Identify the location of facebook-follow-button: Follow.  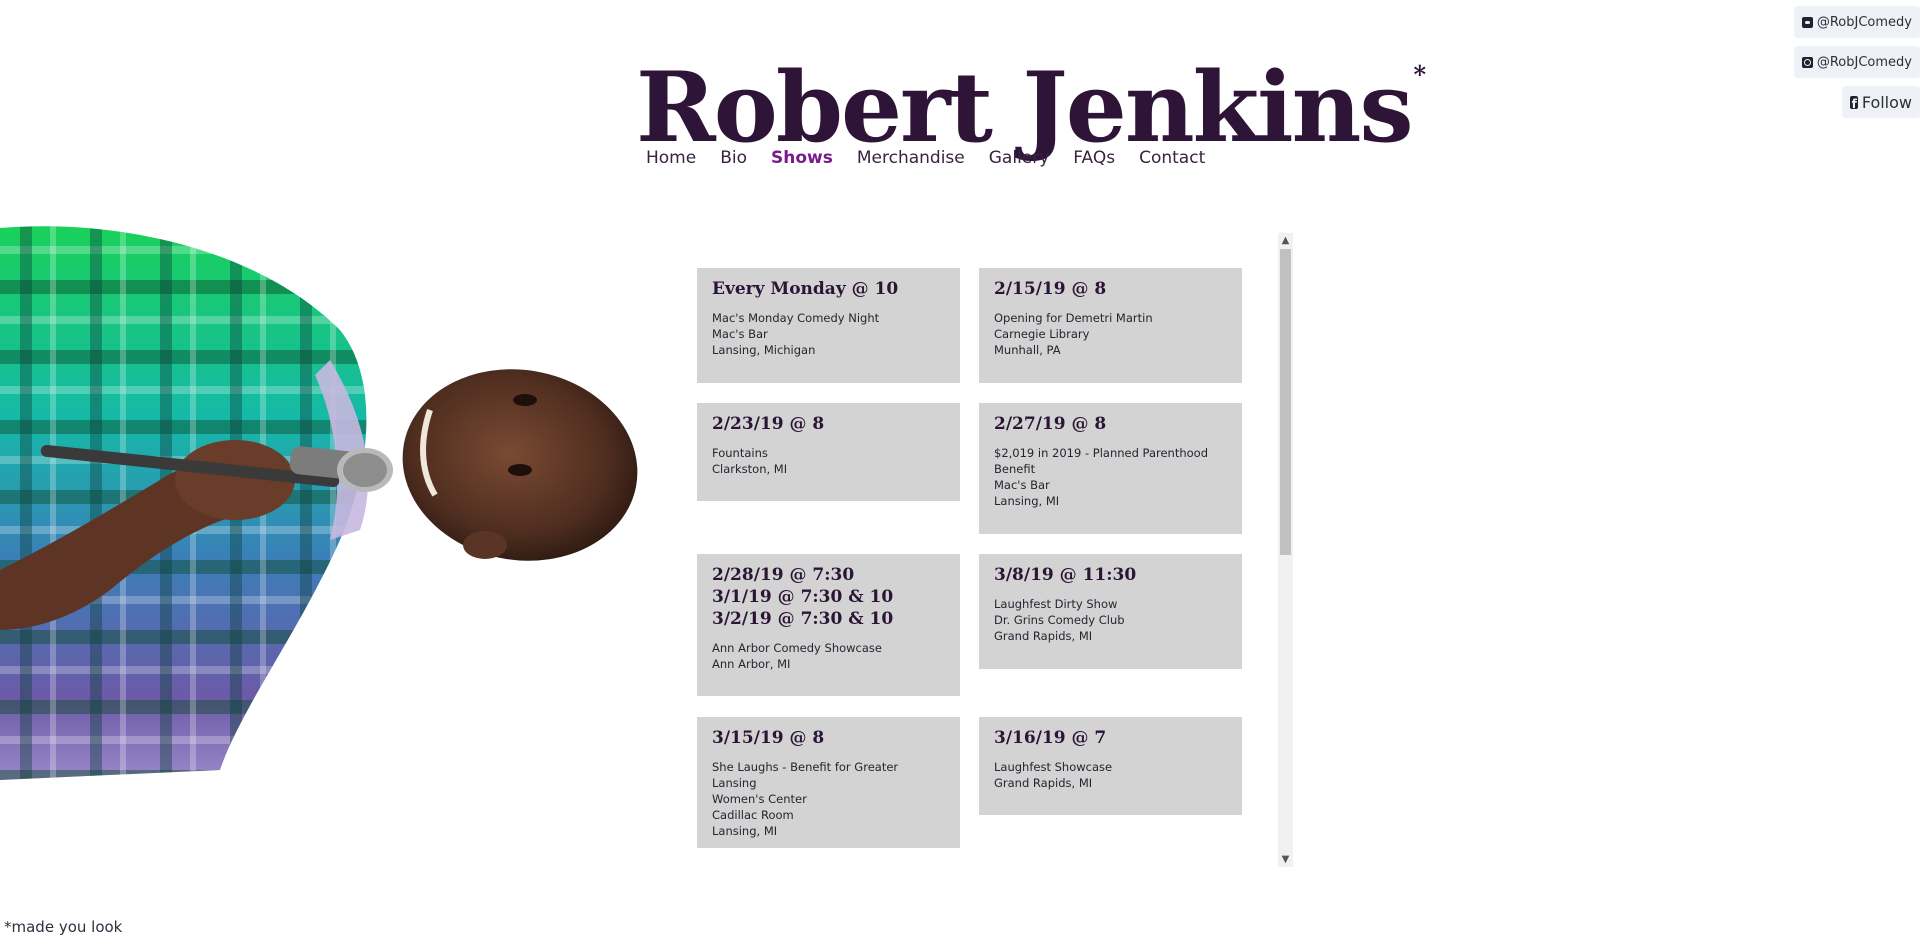
(1881, 102).